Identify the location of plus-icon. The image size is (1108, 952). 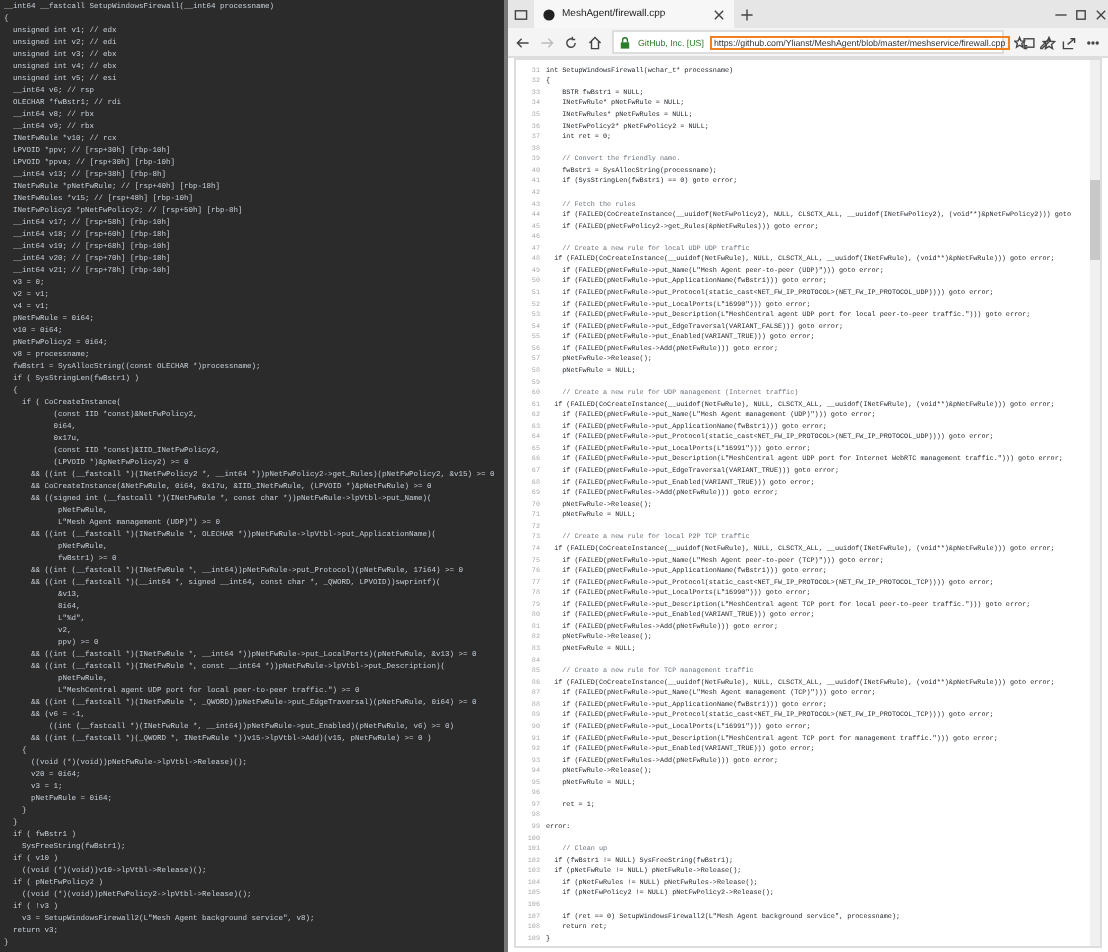
(747, 14).